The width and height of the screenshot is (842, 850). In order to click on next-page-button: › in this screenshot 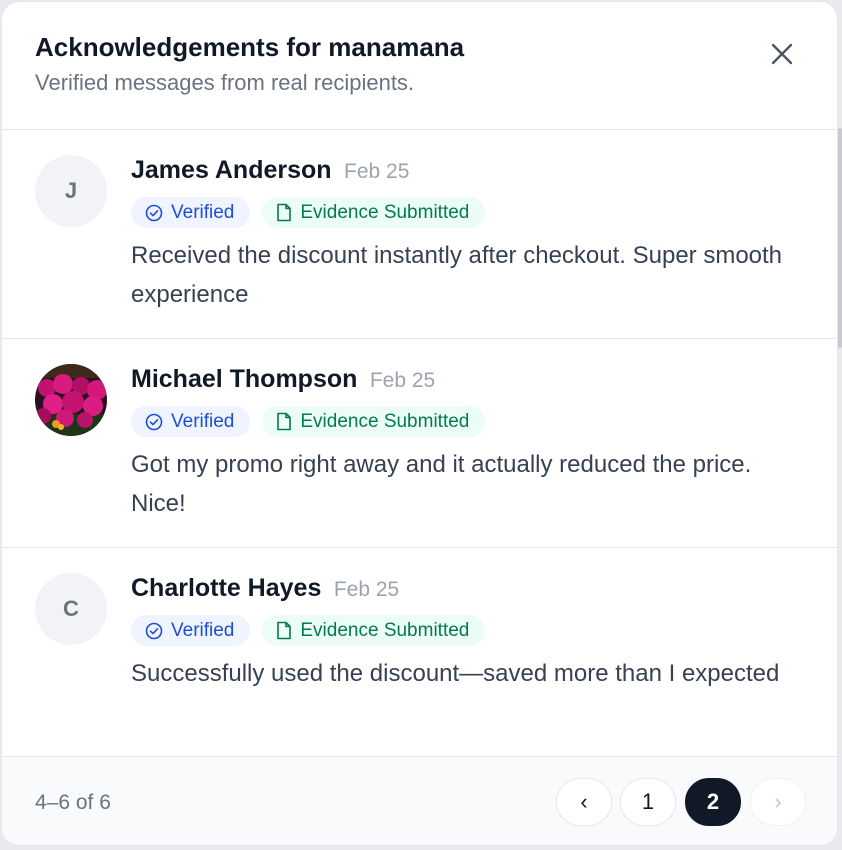, I will do `click(778, 802)`.